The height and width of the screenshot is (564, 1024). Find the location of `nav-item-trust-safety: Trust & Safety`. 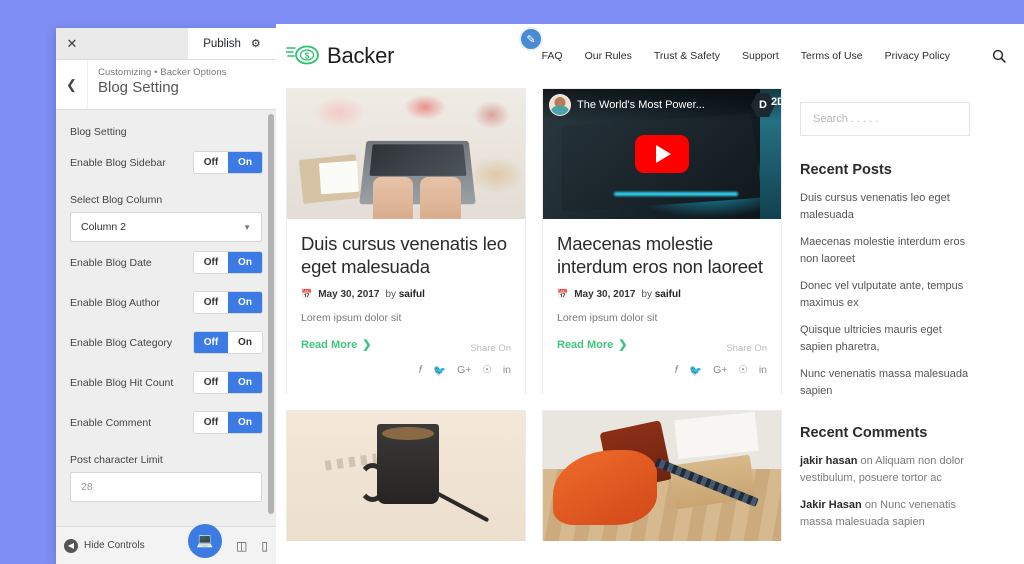

nav-item-trust-safety: Trust & Safety is located at coordinates (687, 56).